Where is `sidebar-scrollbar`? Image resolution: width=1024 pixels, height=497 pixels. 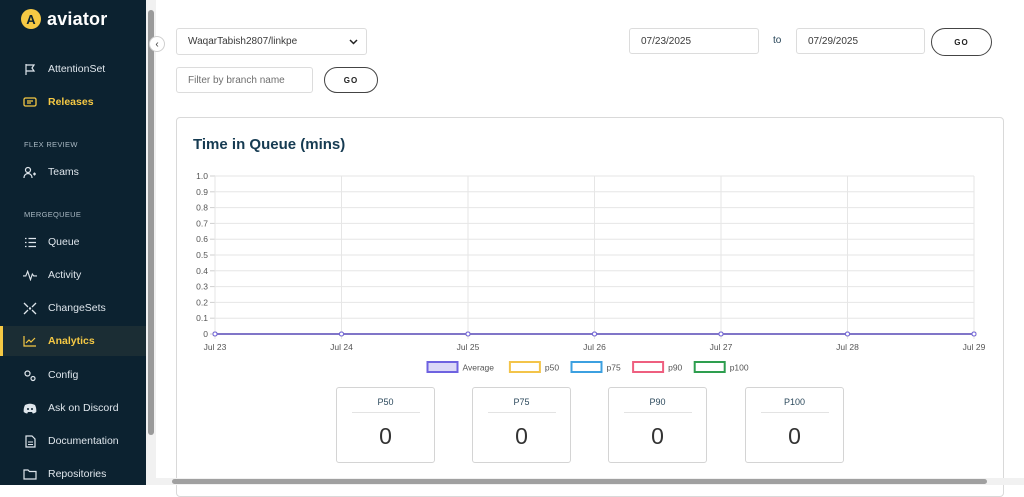 sidebar-scrollbar is located at coordinates (151, 242).